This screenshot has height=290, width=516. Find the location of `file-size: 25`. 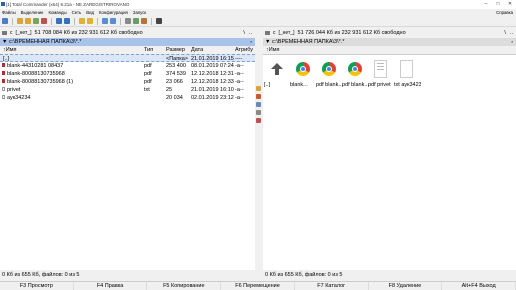

file-size: 25 is located at coordinates (169, 90).